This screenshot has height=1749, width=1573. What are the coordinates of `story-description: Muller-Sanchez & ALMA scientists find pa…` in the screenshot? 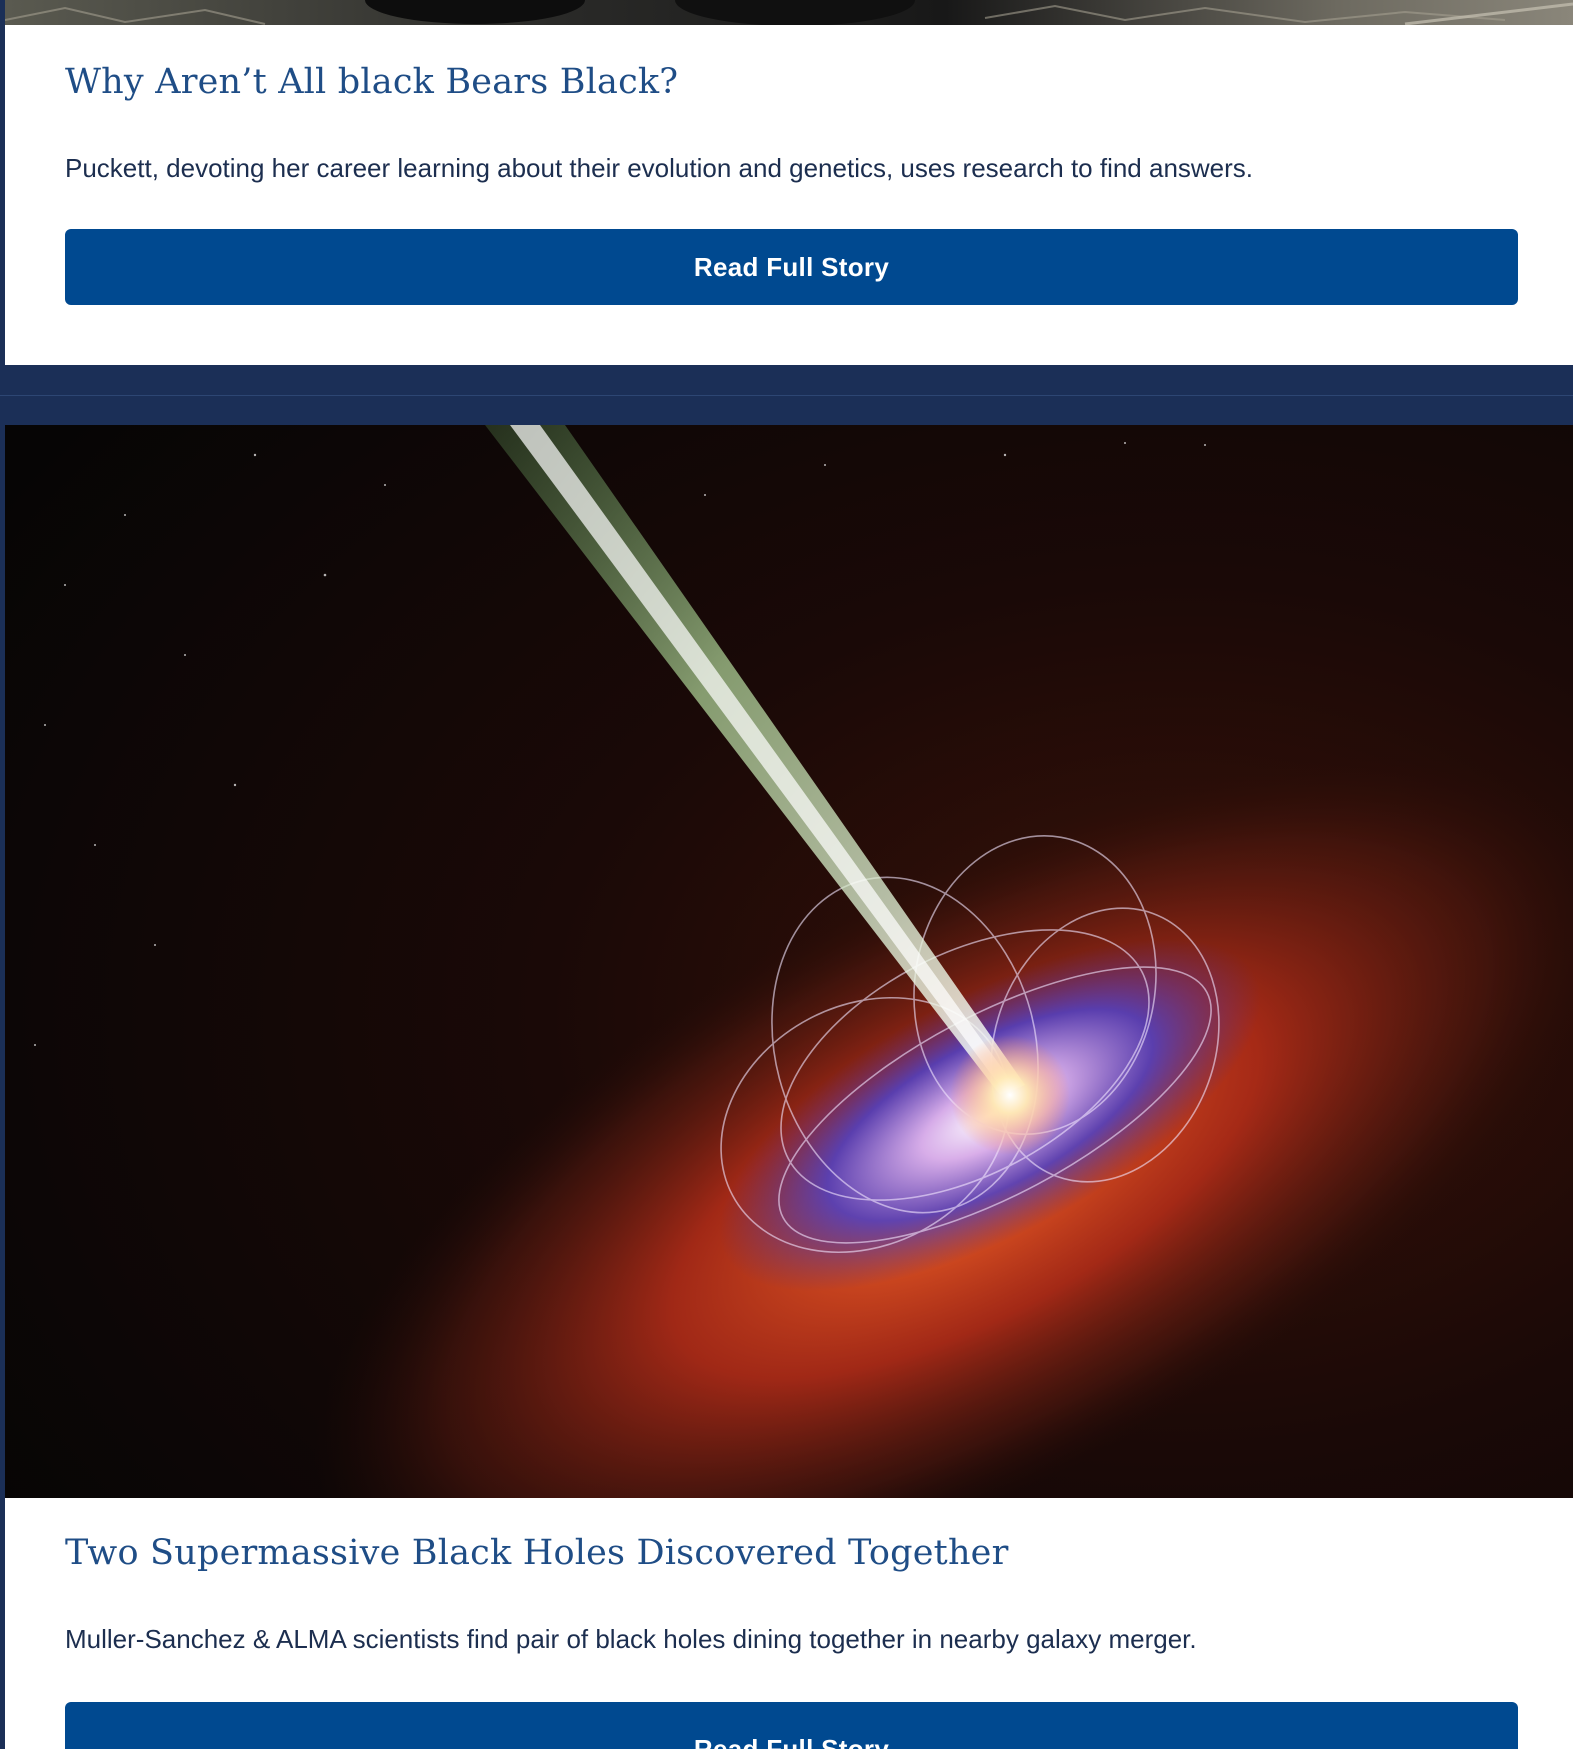 It's located at (631, 1639).